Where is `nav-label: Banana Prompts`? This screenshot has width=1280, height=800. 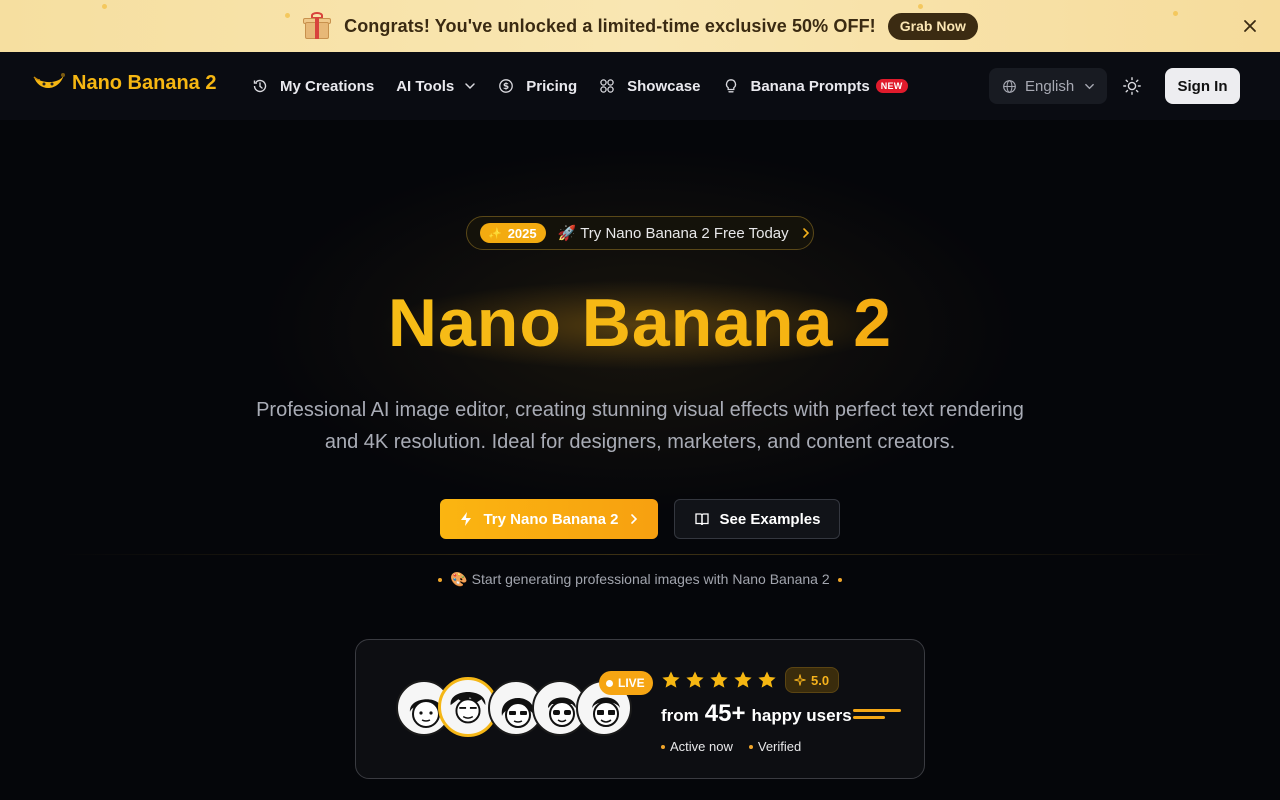
nav-label: Banana Prompts is located at coordinates (810, 86).